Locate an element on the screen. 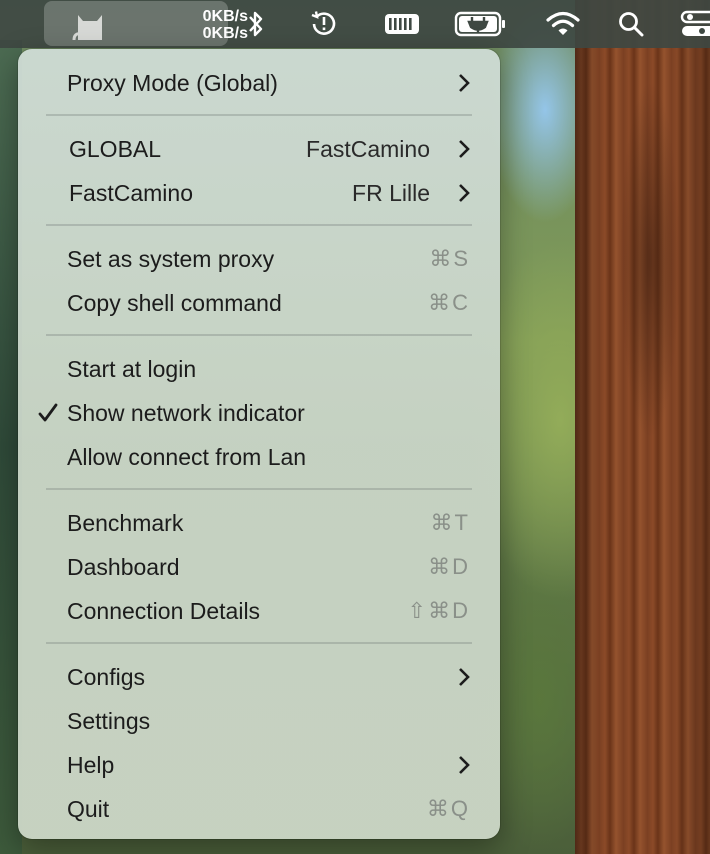  time-machine-status-item is located at coordinates (324, 24).